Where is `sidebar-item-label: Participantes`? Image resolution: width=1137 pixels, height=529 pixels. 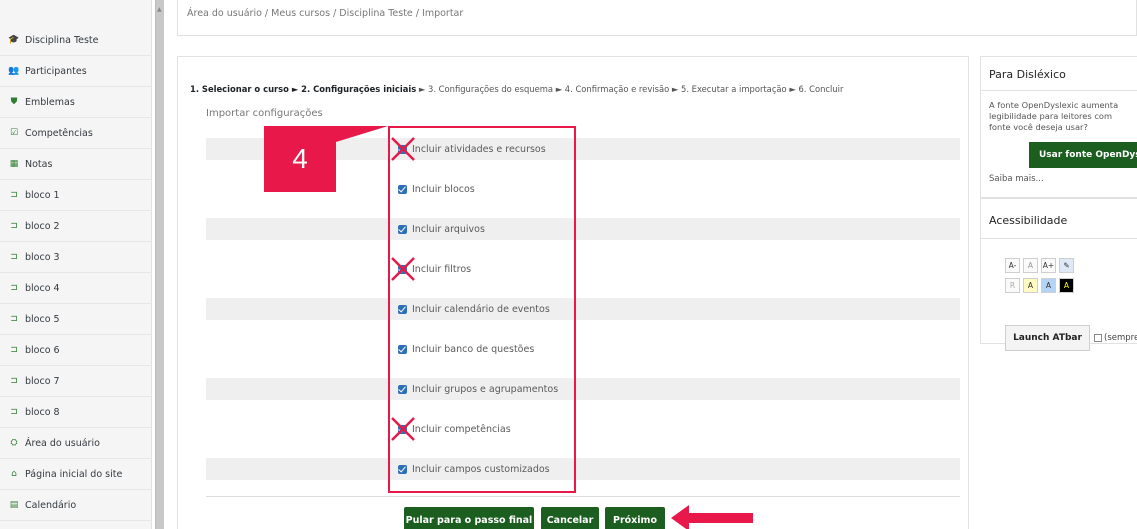 sidebar-item-label: Participantes is located at coordinates (56, 71).